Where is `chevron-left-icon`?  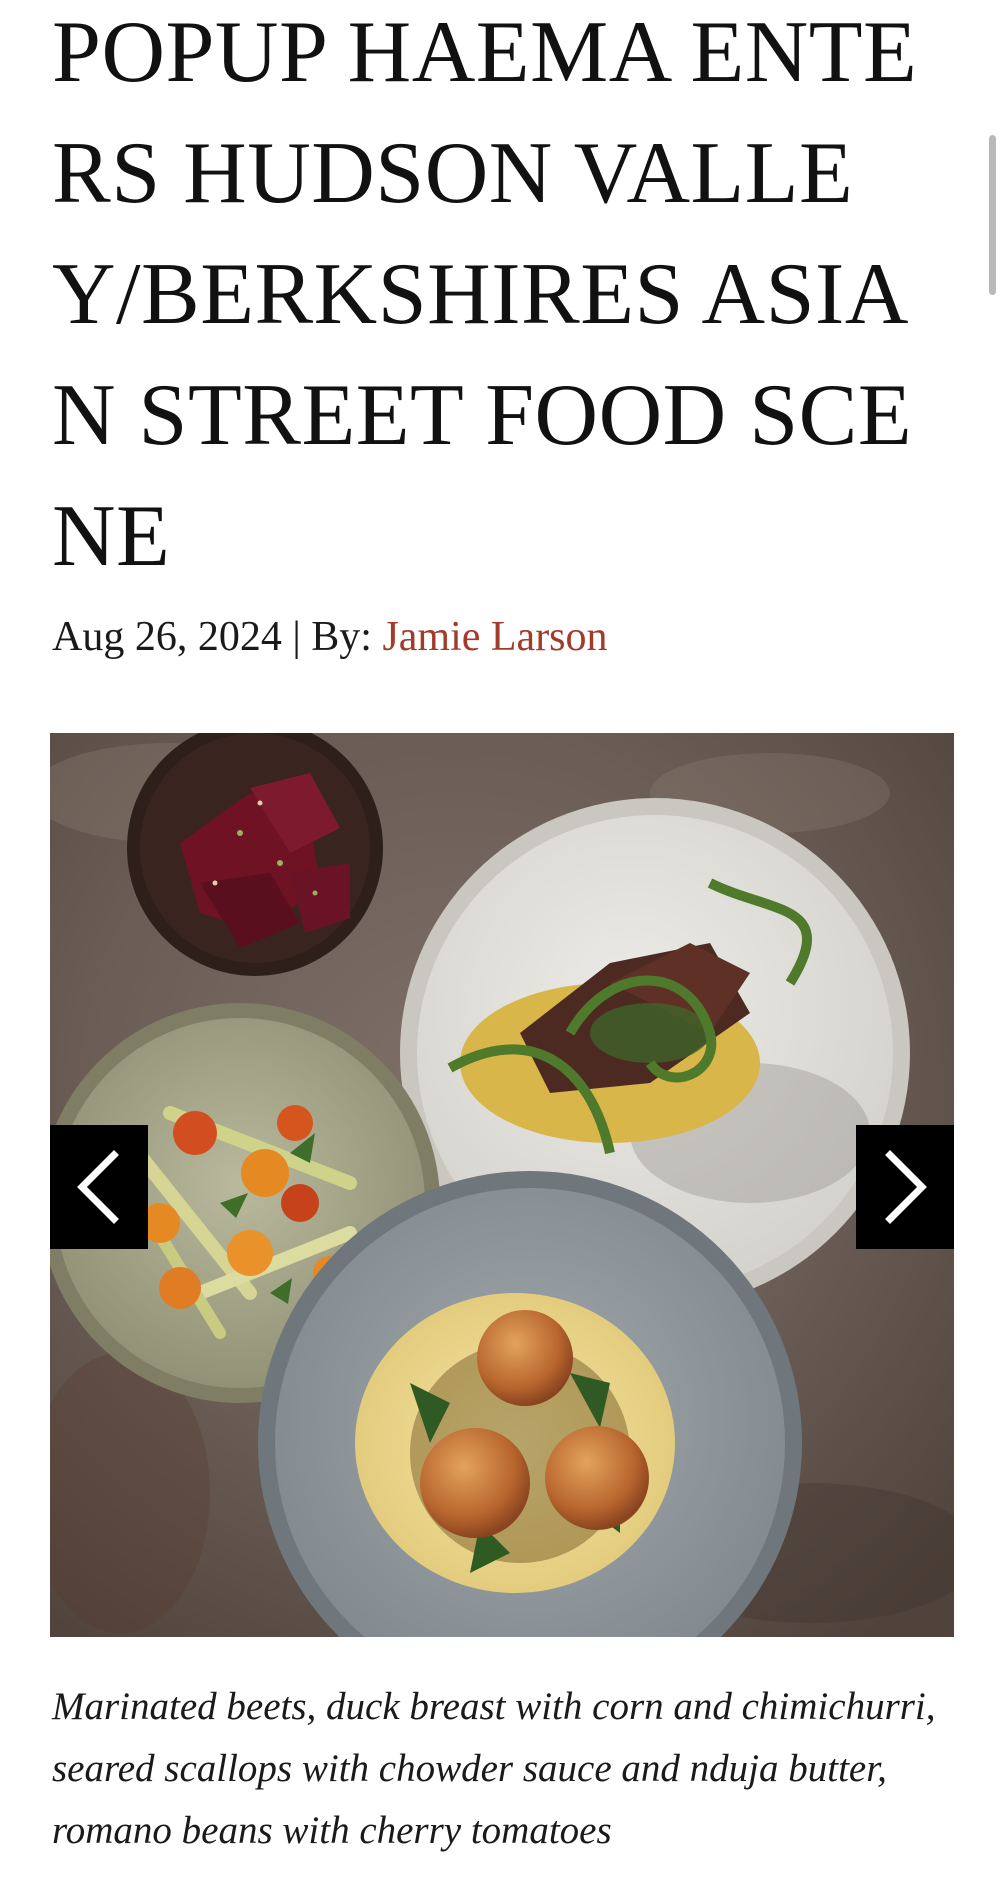
chevron-left-icon is located at coordinates (98, 1187).